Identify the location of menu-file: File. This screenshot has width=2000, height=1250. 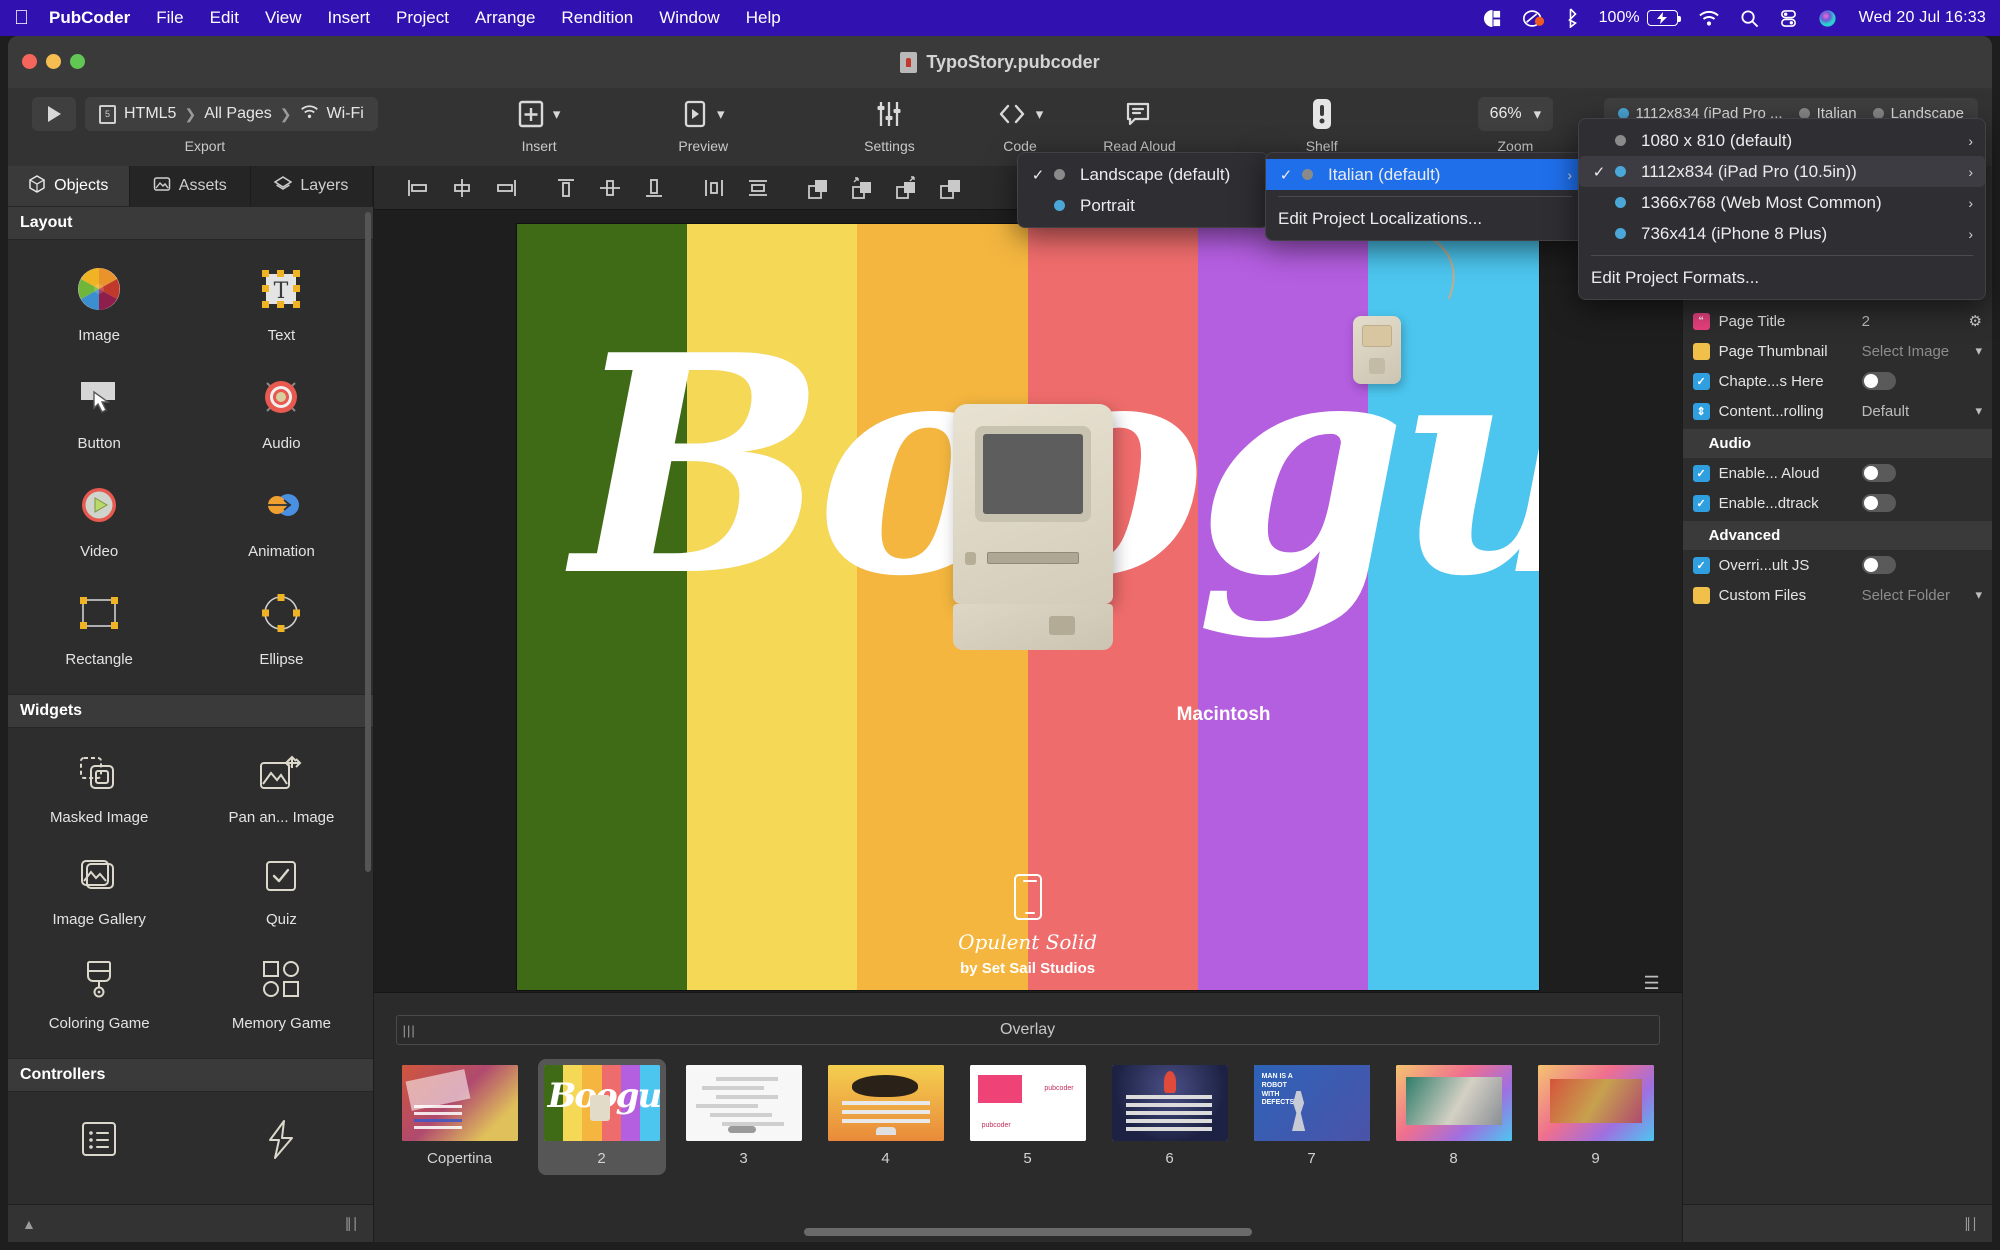
(169, 18).